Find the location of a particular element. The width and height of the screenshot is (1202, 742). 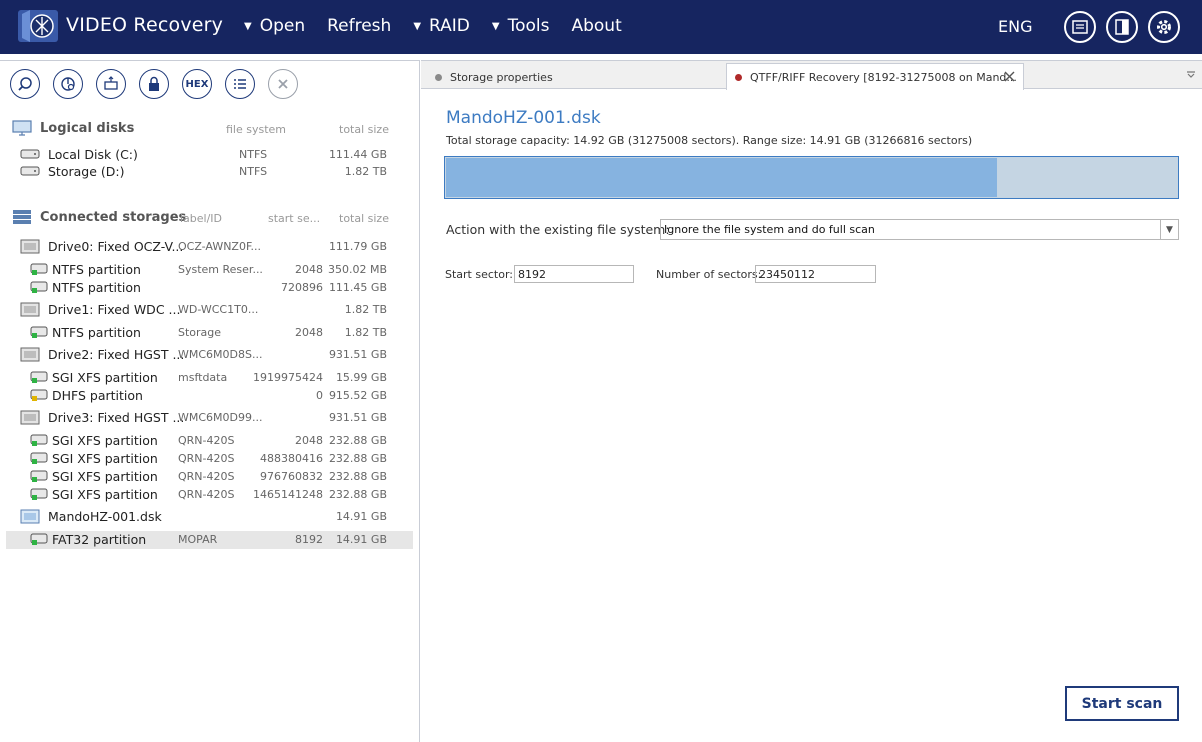

storage-size: 1.82 TB is located at coordinates (365, 332).